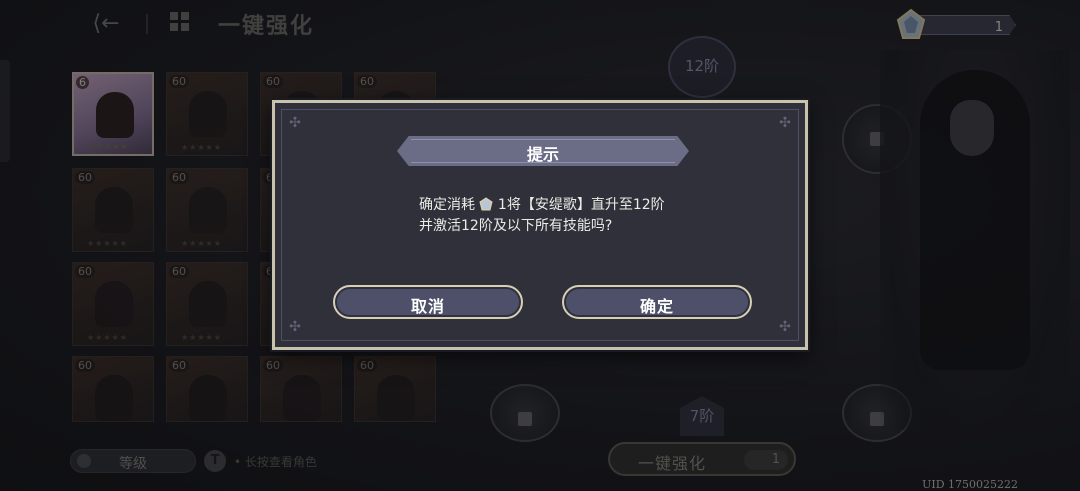  Describe the element at coordinates (486, 204) in the screenshot. I see `gem-icon` at that location.